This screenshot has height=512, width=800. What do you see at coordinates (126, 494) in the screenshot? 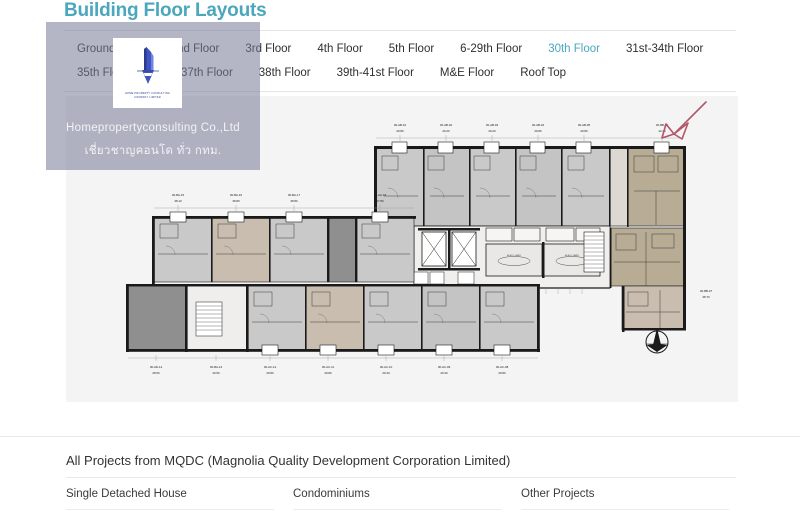
I see `column-header-single-detached-house: Single Detached House` at bounding box center [126, 494].